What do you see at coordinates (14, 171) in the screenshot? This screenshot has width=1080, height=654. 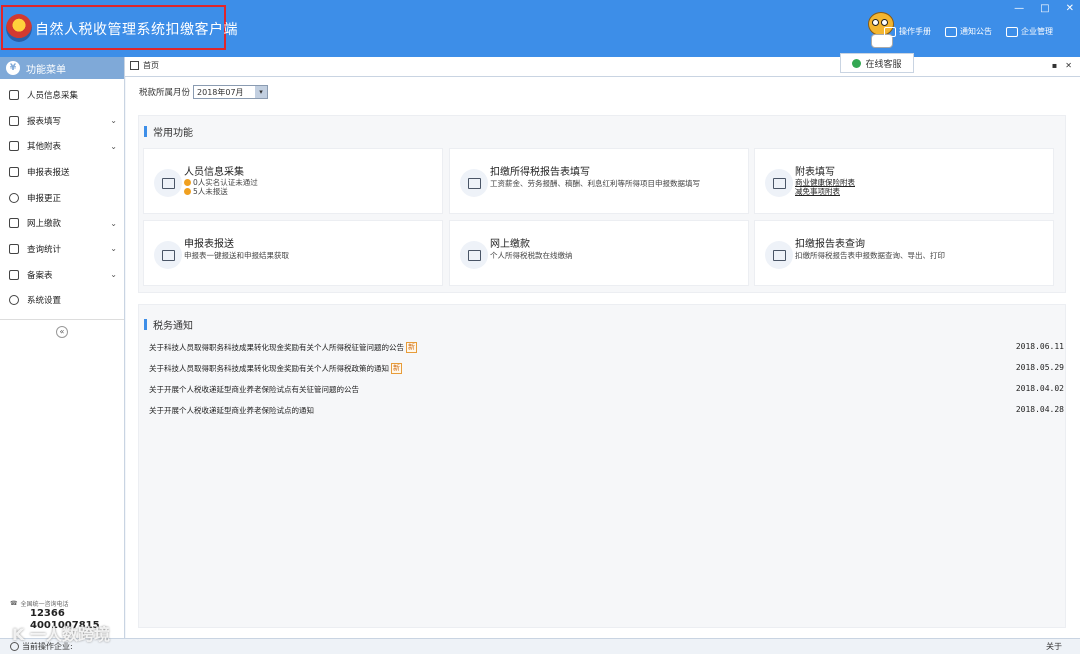 I see `report-send-icon` at bounding box center [14, 171].